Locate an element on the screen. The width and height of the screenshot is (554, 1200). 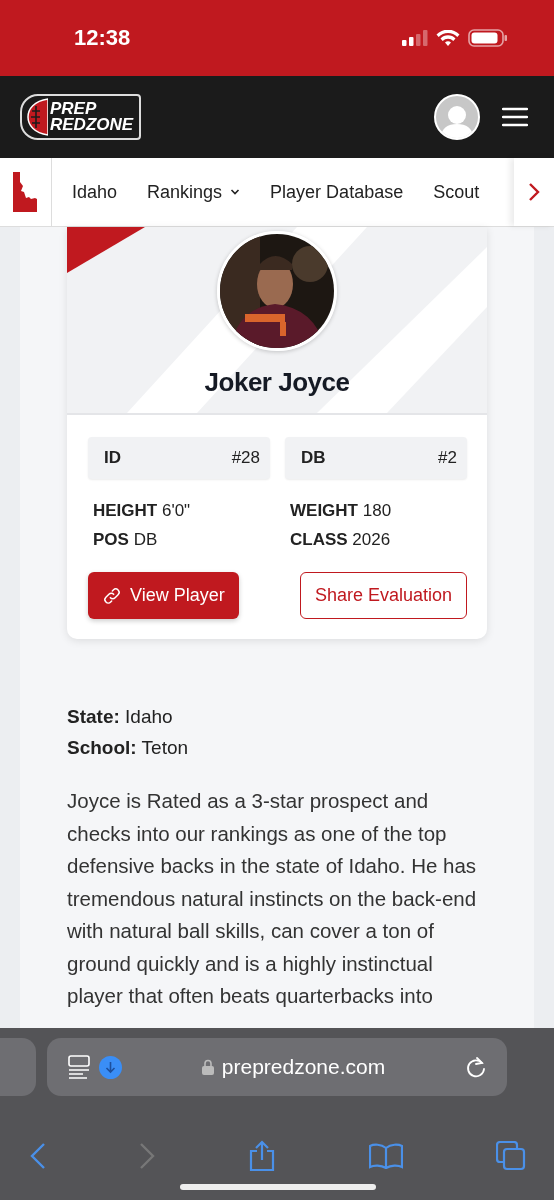
address-bar: prepredzone.com is located at coordinates (277, 1067).